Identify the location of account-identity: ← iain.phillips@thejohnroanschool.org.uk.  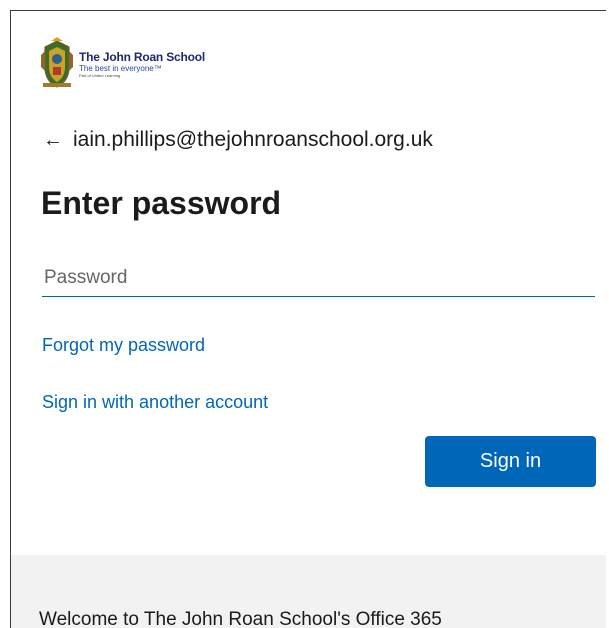
(238, 140).